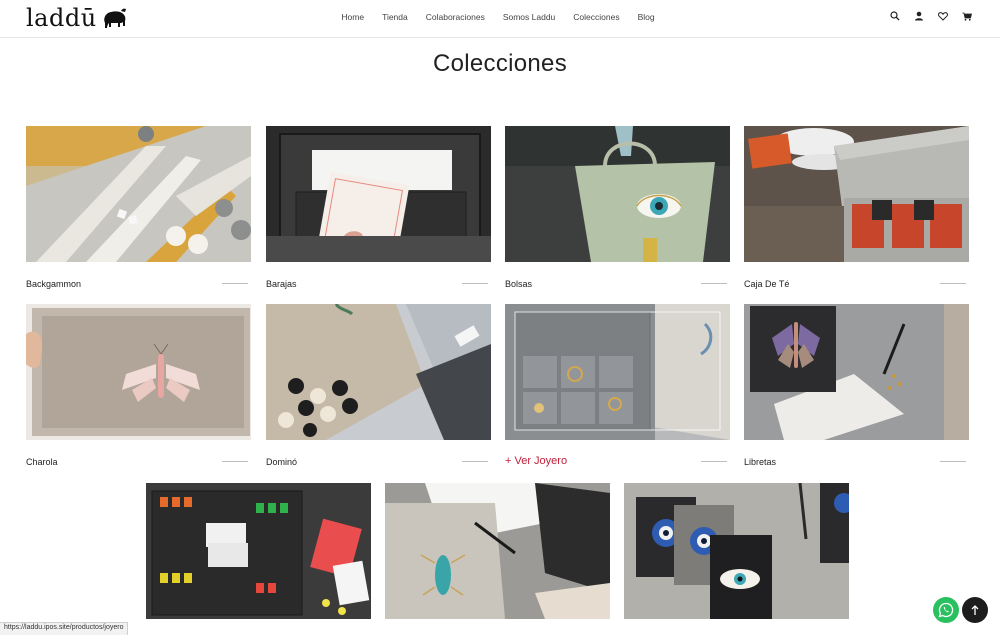 This screenshot has height=636, width=1000. Describe the element at coordinates (919, 16) in the screenshot. I see `user-icon` at that location.